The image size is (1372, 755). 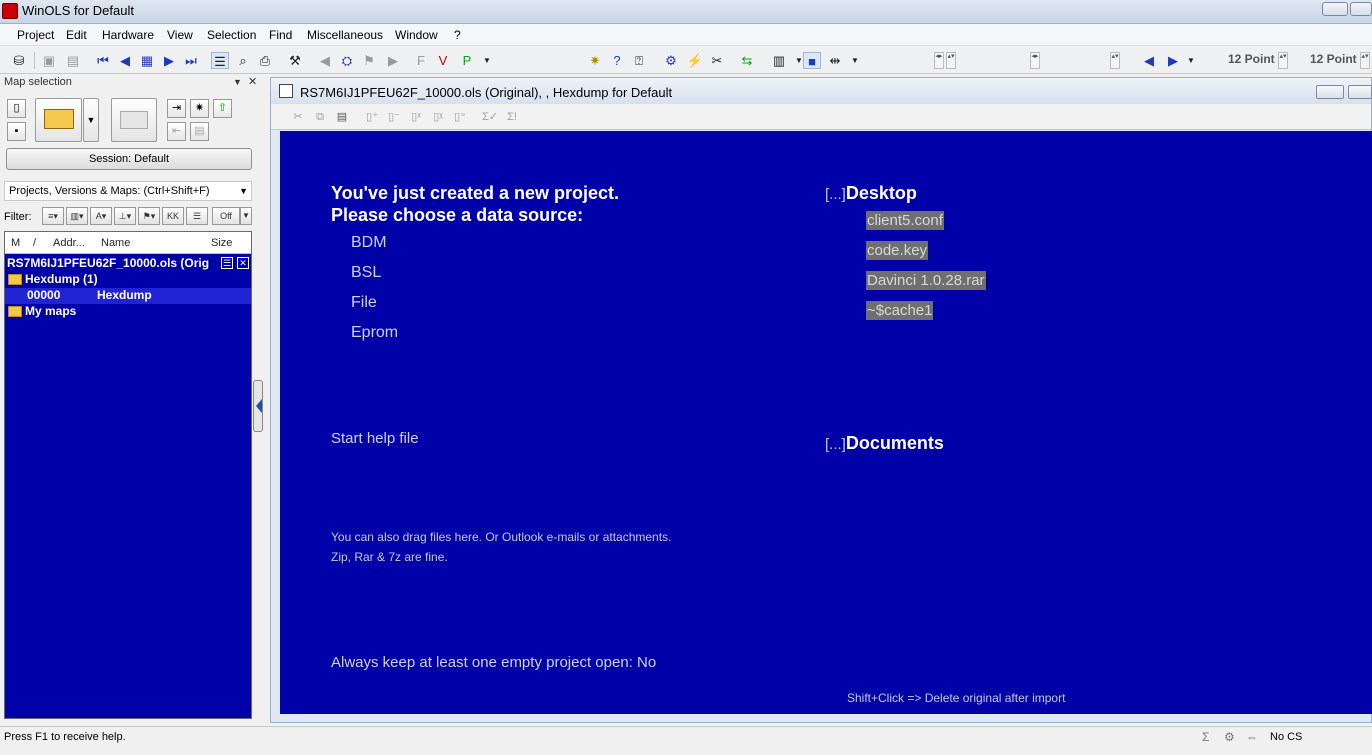 I want to click on combo-arrow-icon: ▼, so click(x=243, y=191).